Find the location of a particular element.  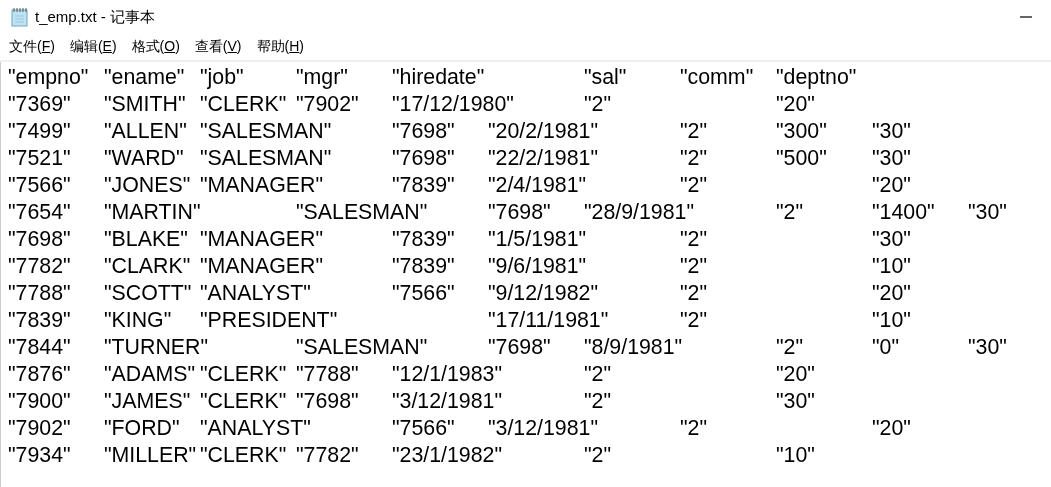

text-line: "7654" "MARTIN" "SALESMAN" "7698" "28/9/1981" "2" "1400" "30" is located at coordinates (507, 212).